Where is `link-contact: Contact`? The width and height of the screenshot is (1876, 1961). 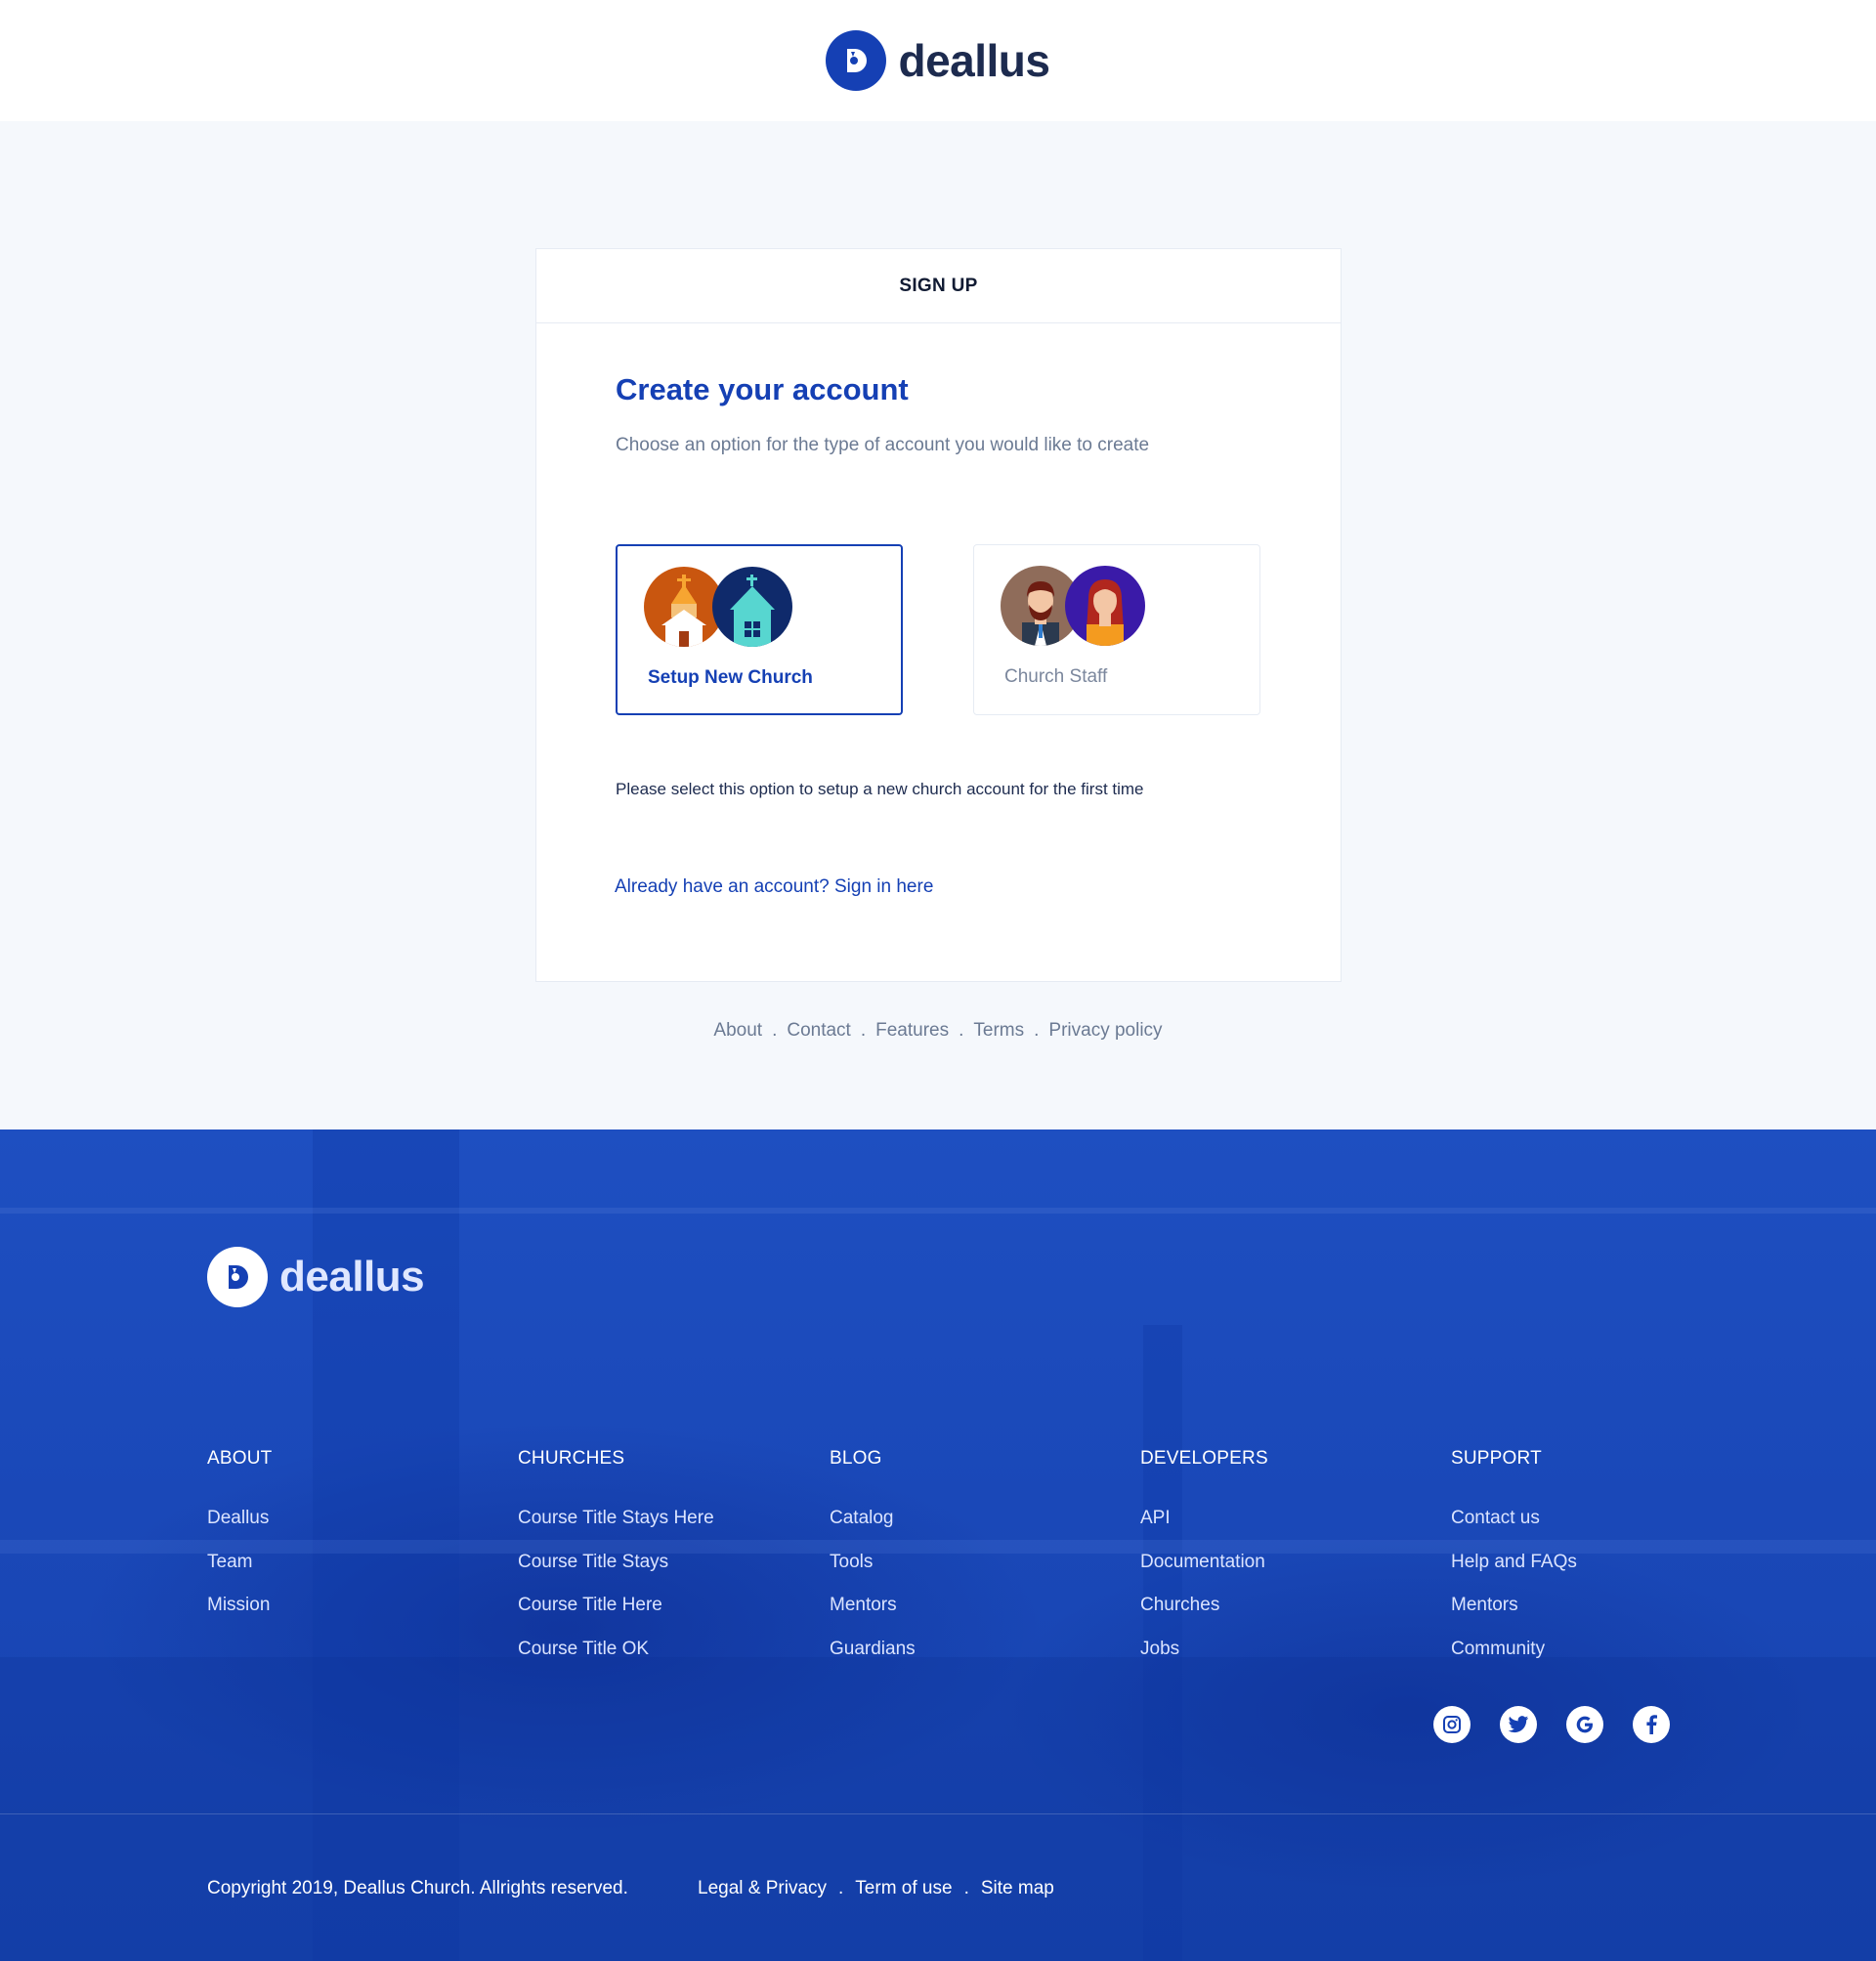
link-contact: Contact is located at coordinates (818, 1031).